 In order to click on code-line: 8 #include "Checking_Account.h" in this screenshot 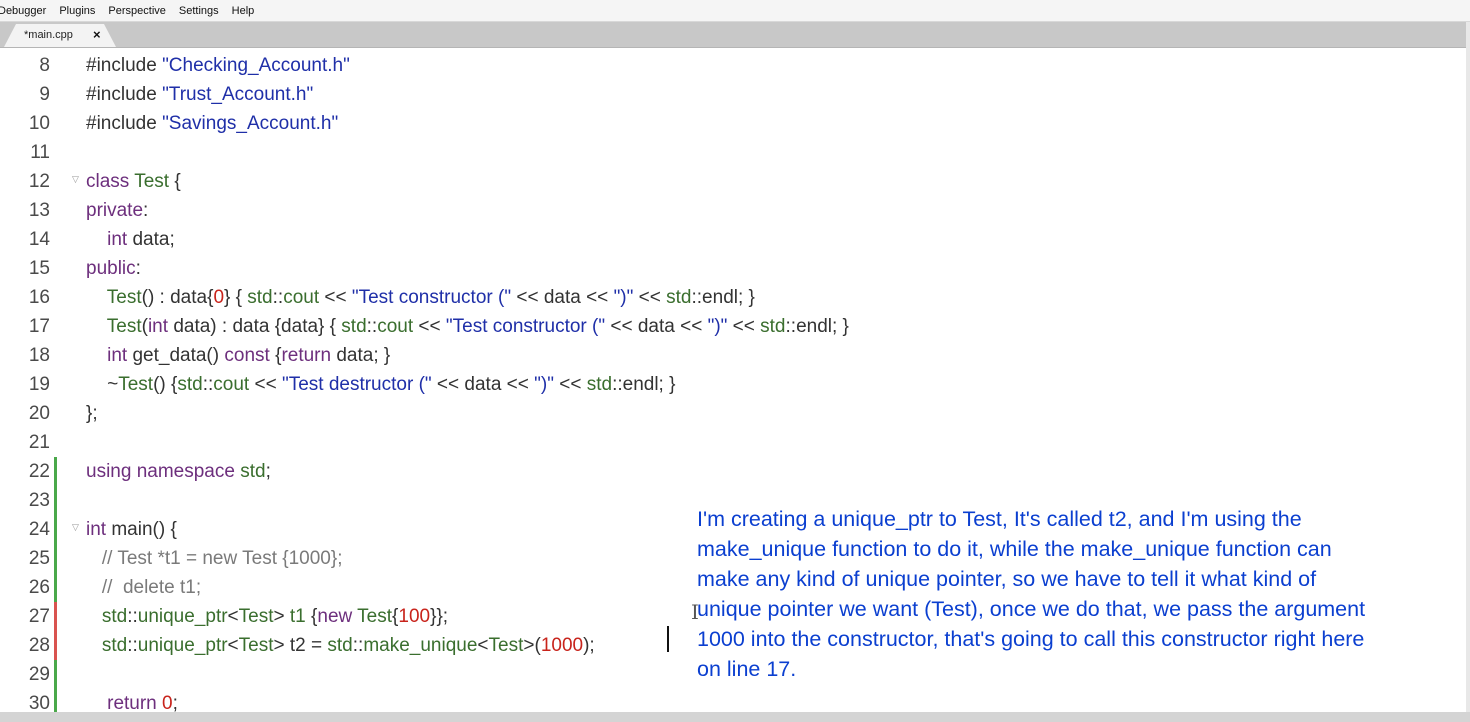, I will do `click(735, 65)`.